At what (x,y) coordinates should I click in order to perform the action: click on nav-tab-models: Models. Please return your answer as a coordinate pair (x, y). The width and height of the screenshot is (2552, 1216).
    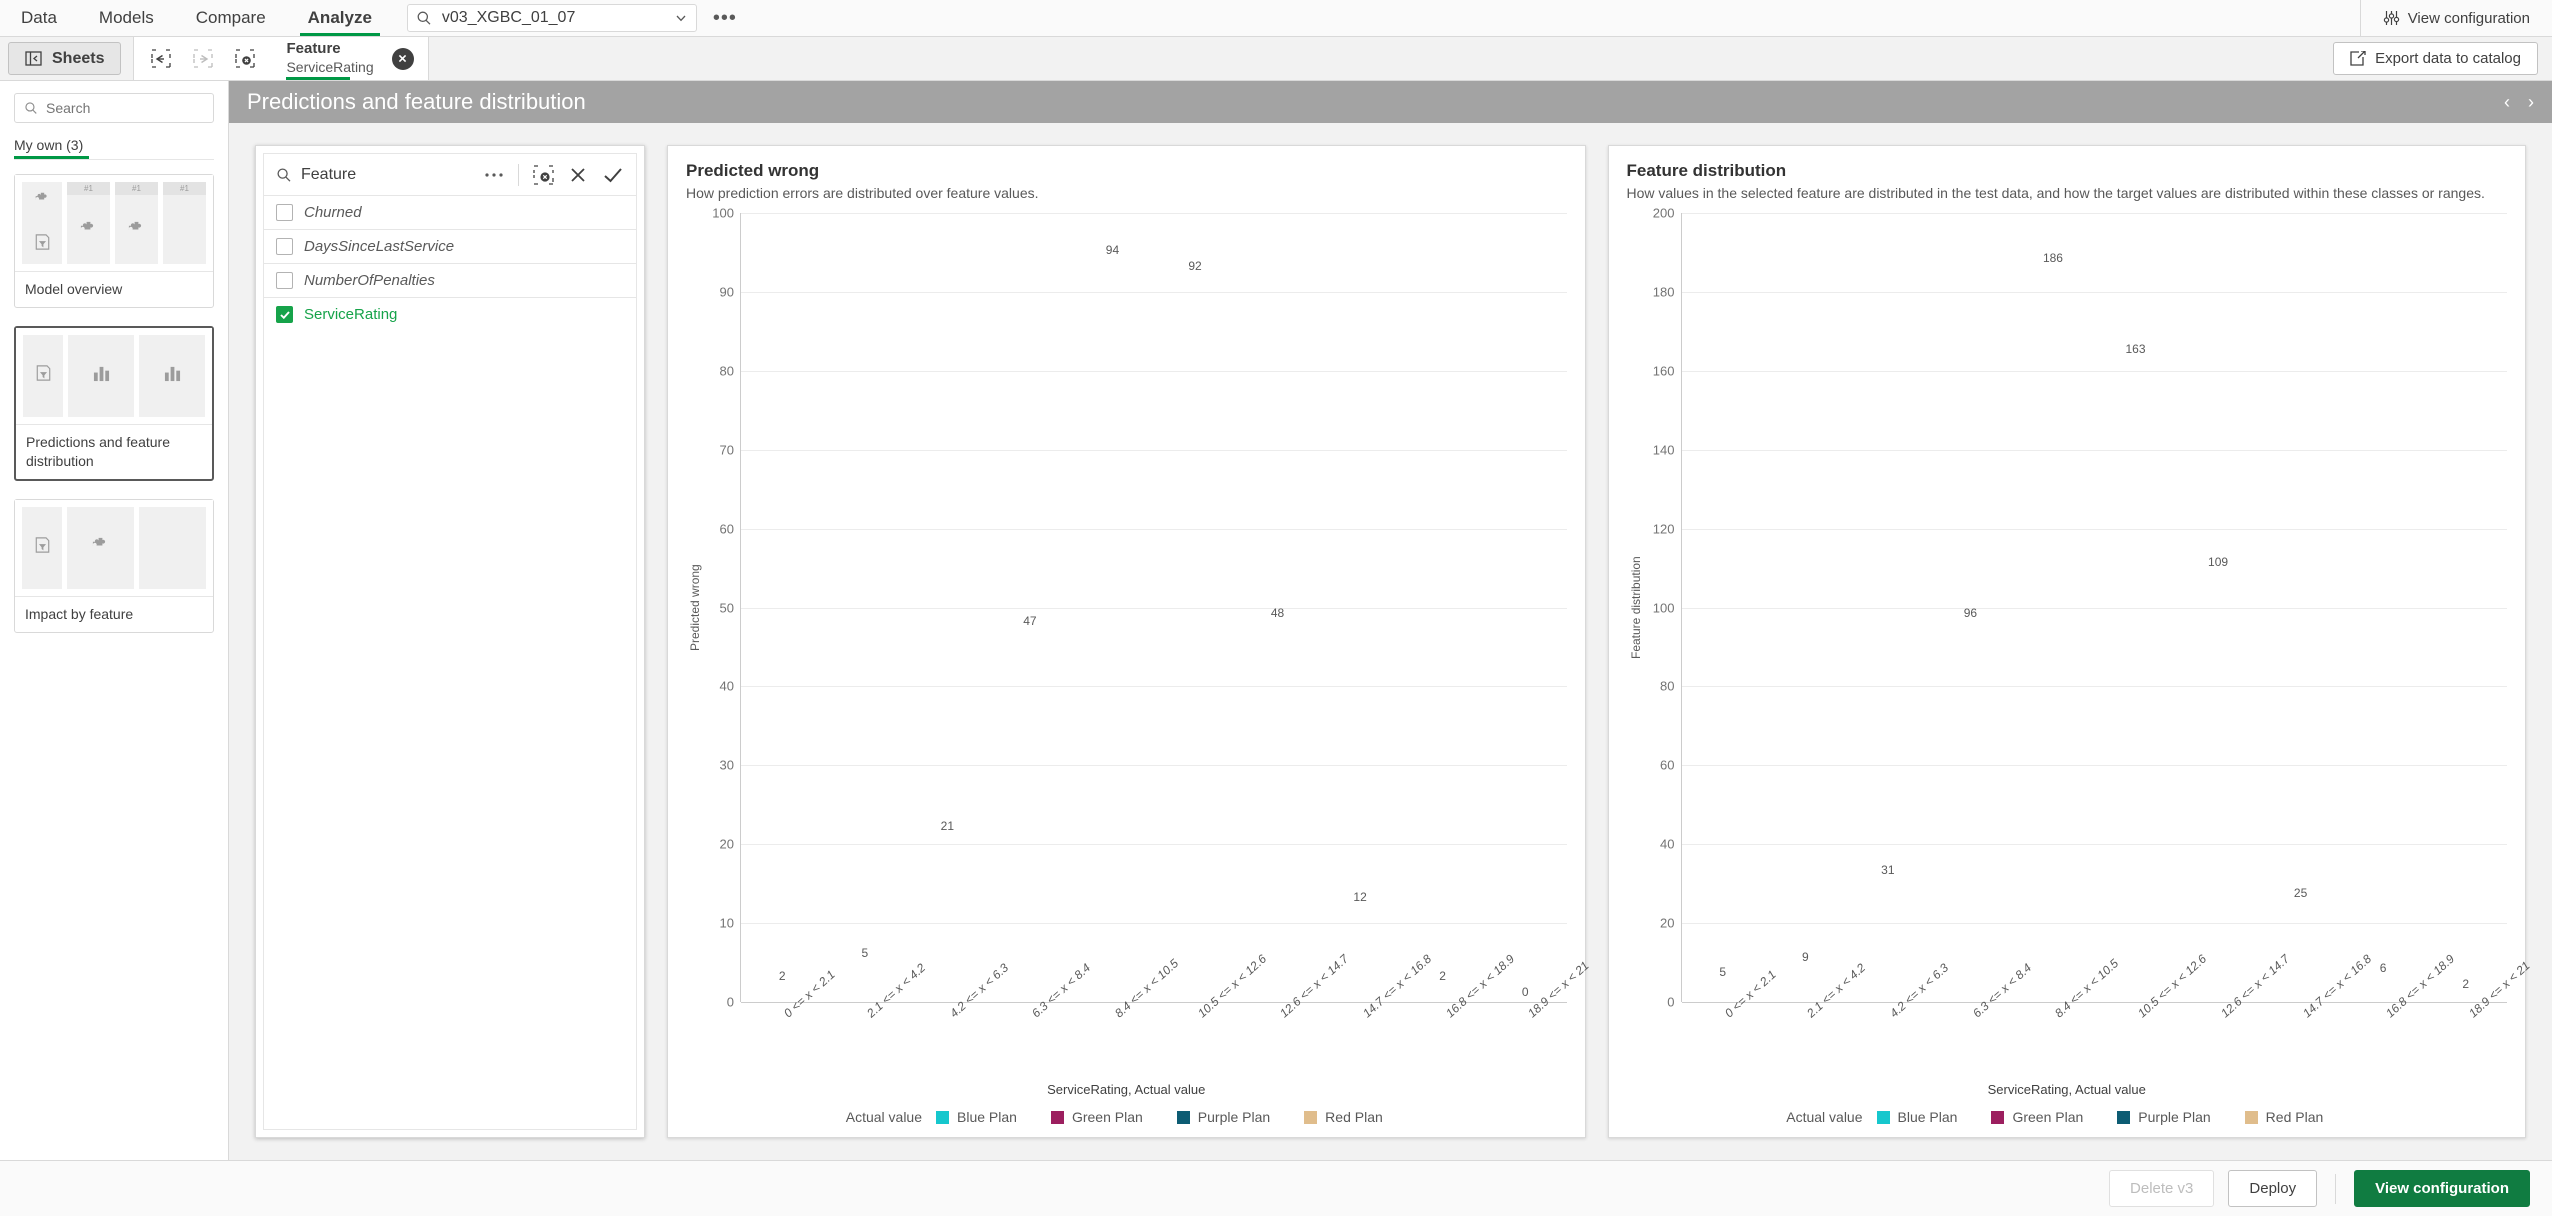
    Looking at the image, I should click on (126, 18).